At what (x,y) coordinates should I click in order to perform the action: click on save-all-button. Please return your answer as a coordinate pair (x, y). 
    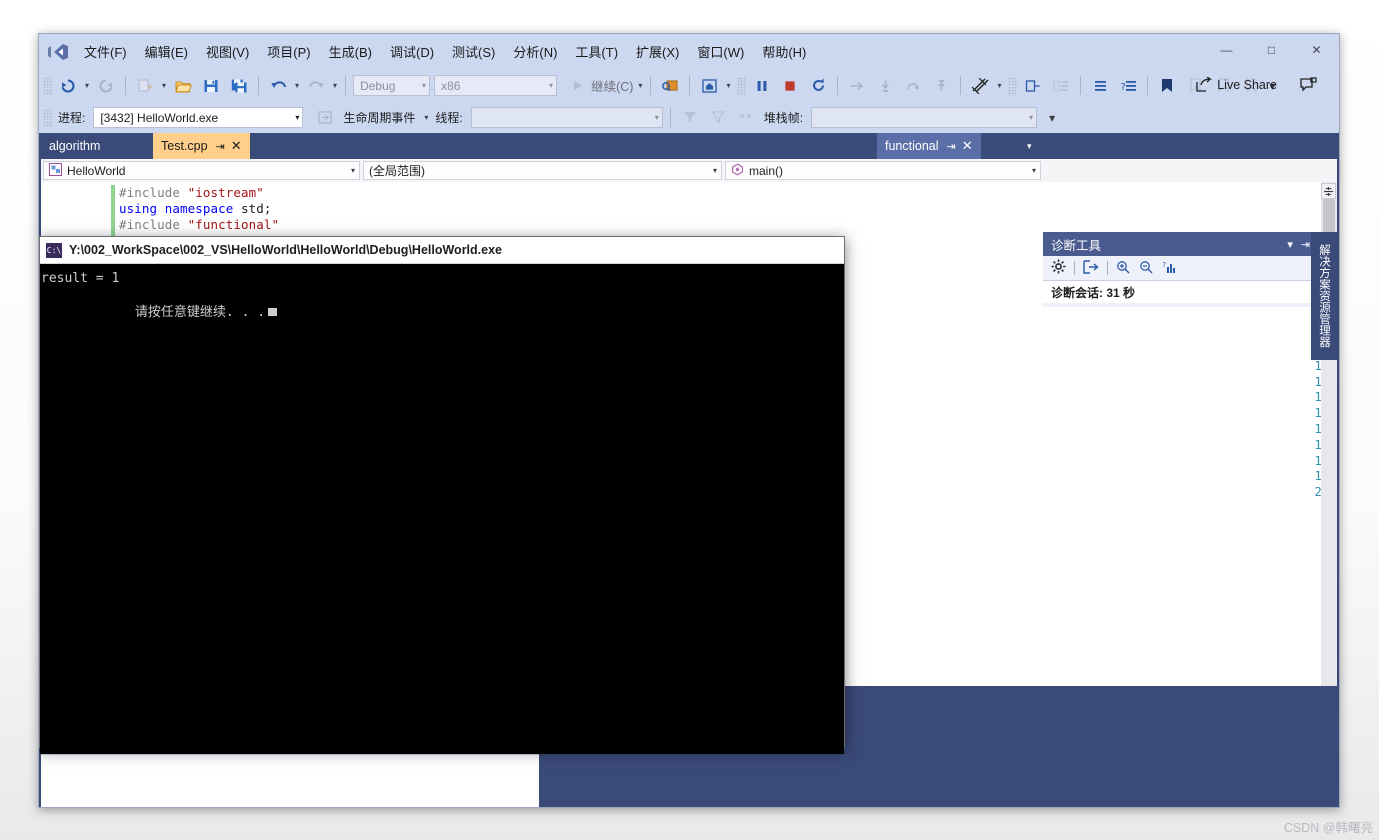
    Looking at the image, I should click on (239, 86).